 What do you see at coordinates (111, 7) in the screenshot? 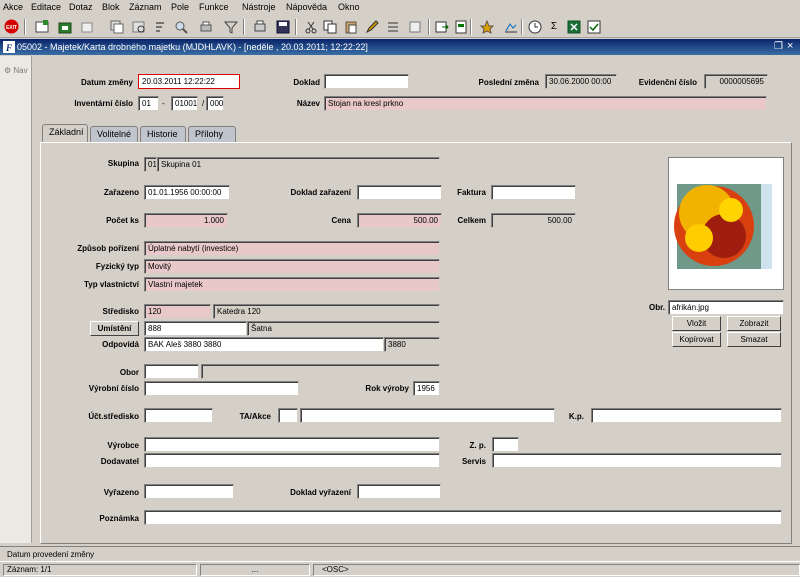
I see `menu-blok: Blok` at bounding box center [111, 7].